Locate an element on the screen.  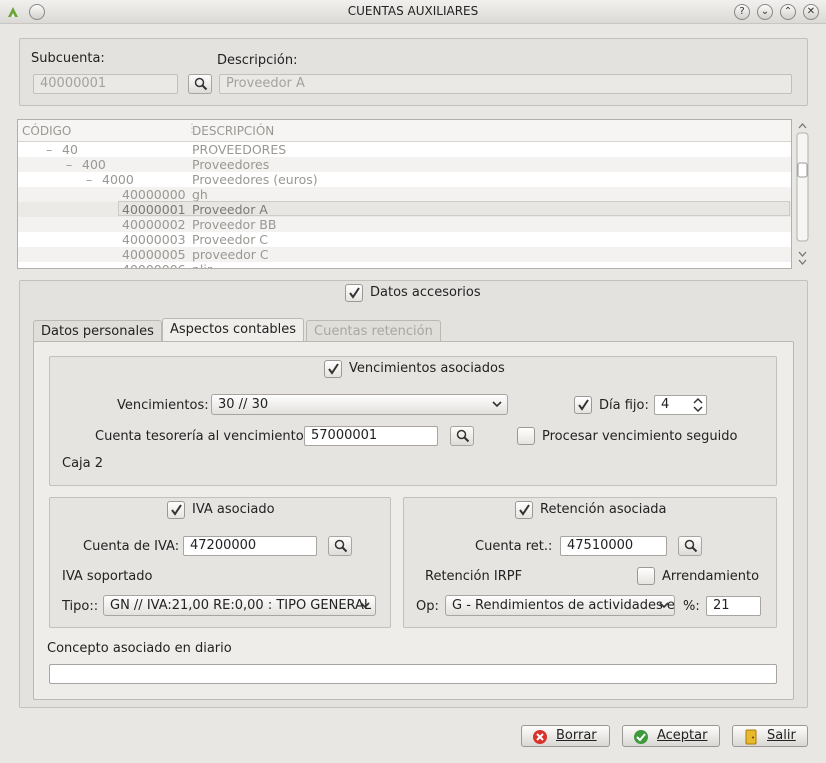
borrar-button: Borrar is located at coordinates (565, 736).